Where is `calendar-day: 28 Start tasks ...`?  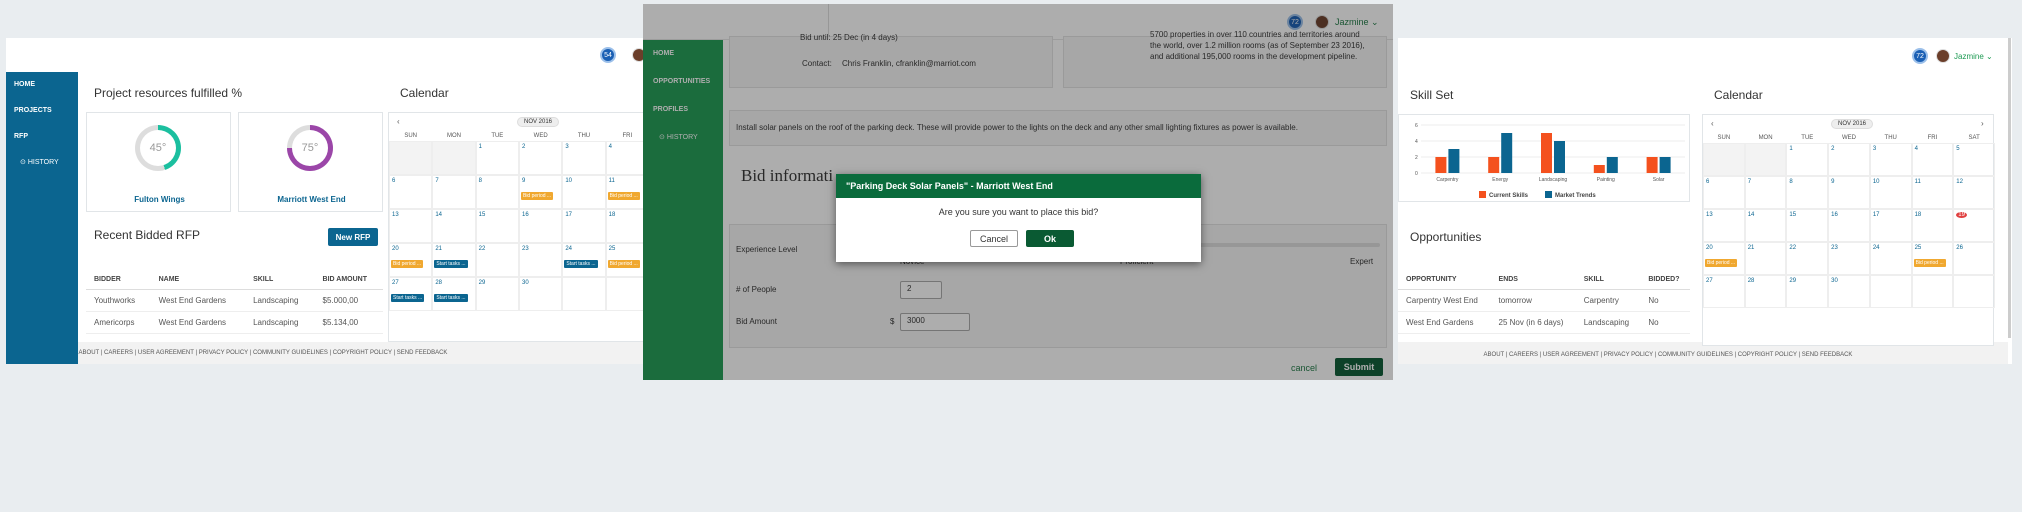 calendar-day: 28 Start tasks ... is located at coordinates (454, 294).